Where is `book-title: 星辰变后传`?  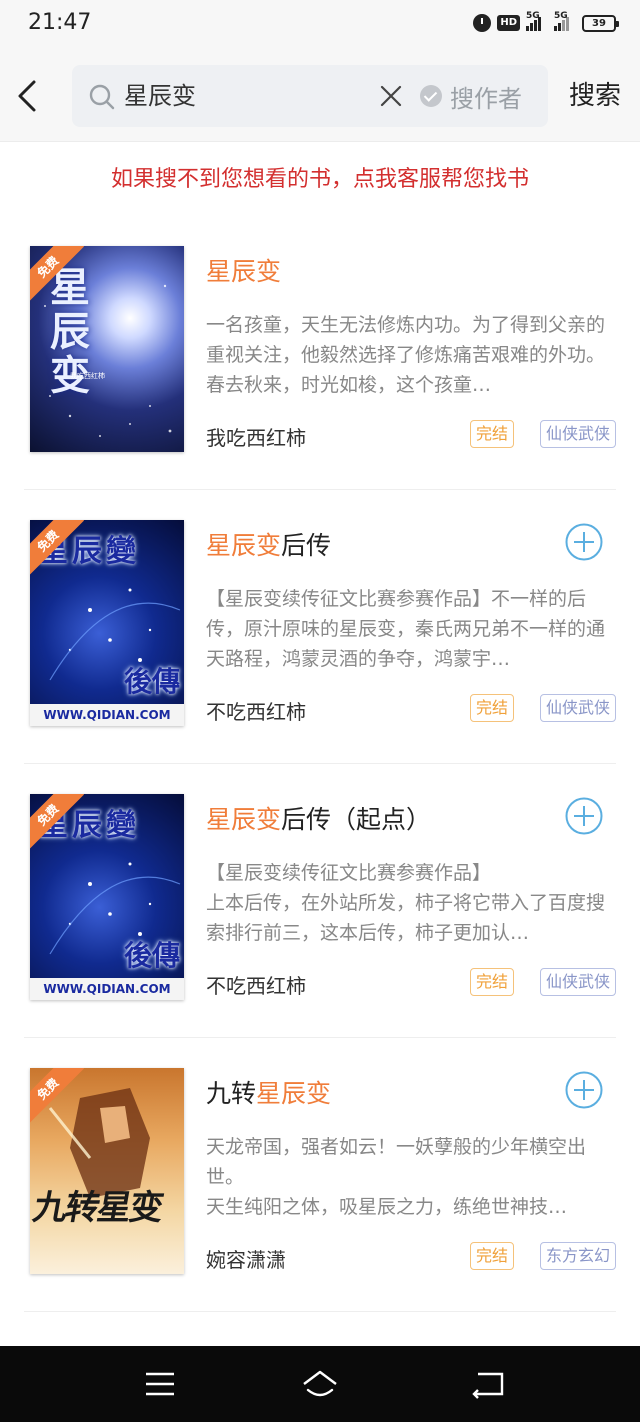 book-title: 星辰变后传 is located at coordinates (268, 544).